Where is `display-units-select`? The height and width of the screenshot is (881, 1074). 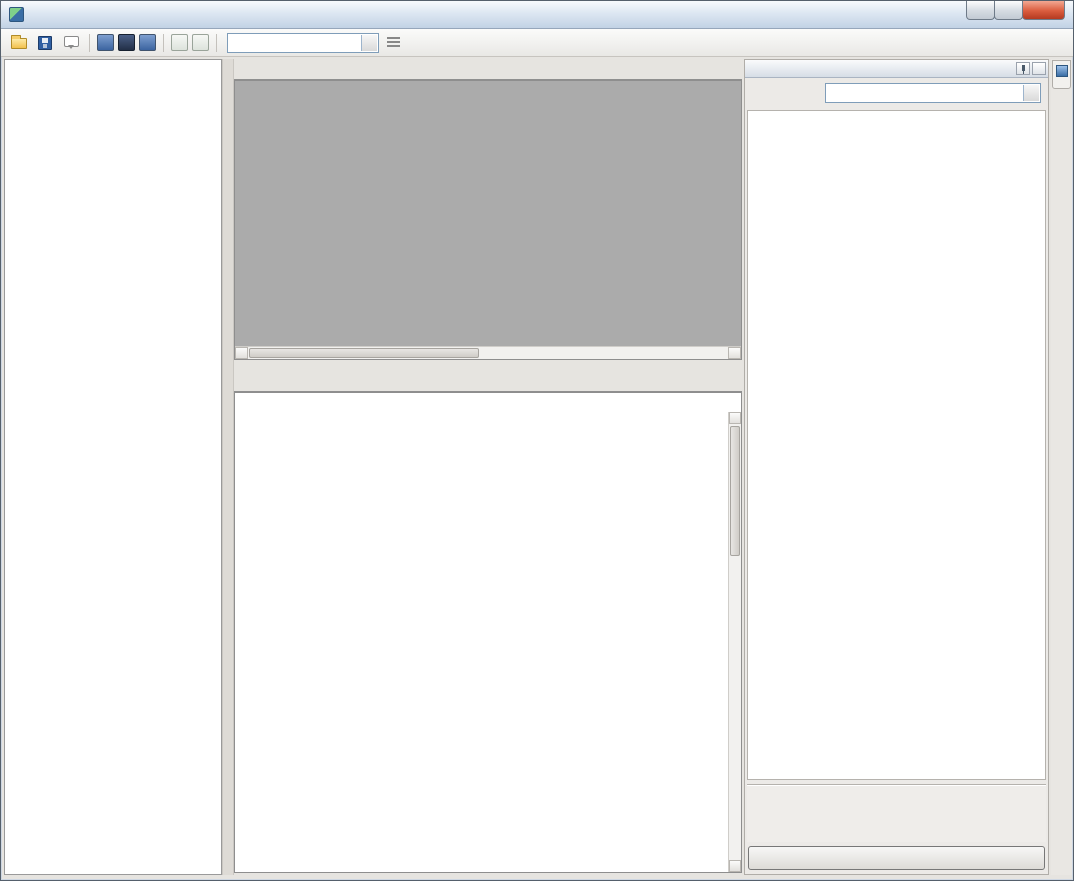 display-units-select is located at coordinates (303, 42).